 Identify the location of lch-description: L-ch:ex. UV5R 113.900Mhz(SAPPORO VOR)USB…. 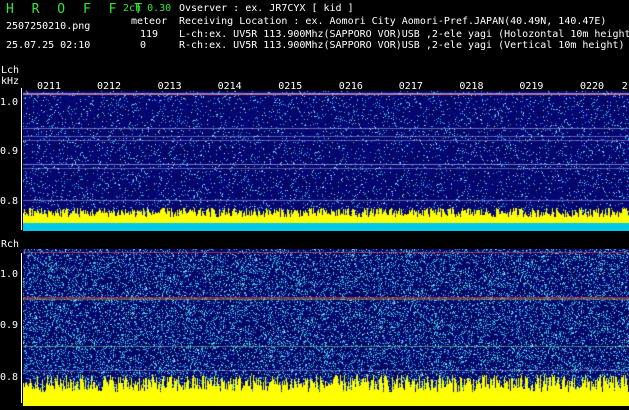
(404, 34).